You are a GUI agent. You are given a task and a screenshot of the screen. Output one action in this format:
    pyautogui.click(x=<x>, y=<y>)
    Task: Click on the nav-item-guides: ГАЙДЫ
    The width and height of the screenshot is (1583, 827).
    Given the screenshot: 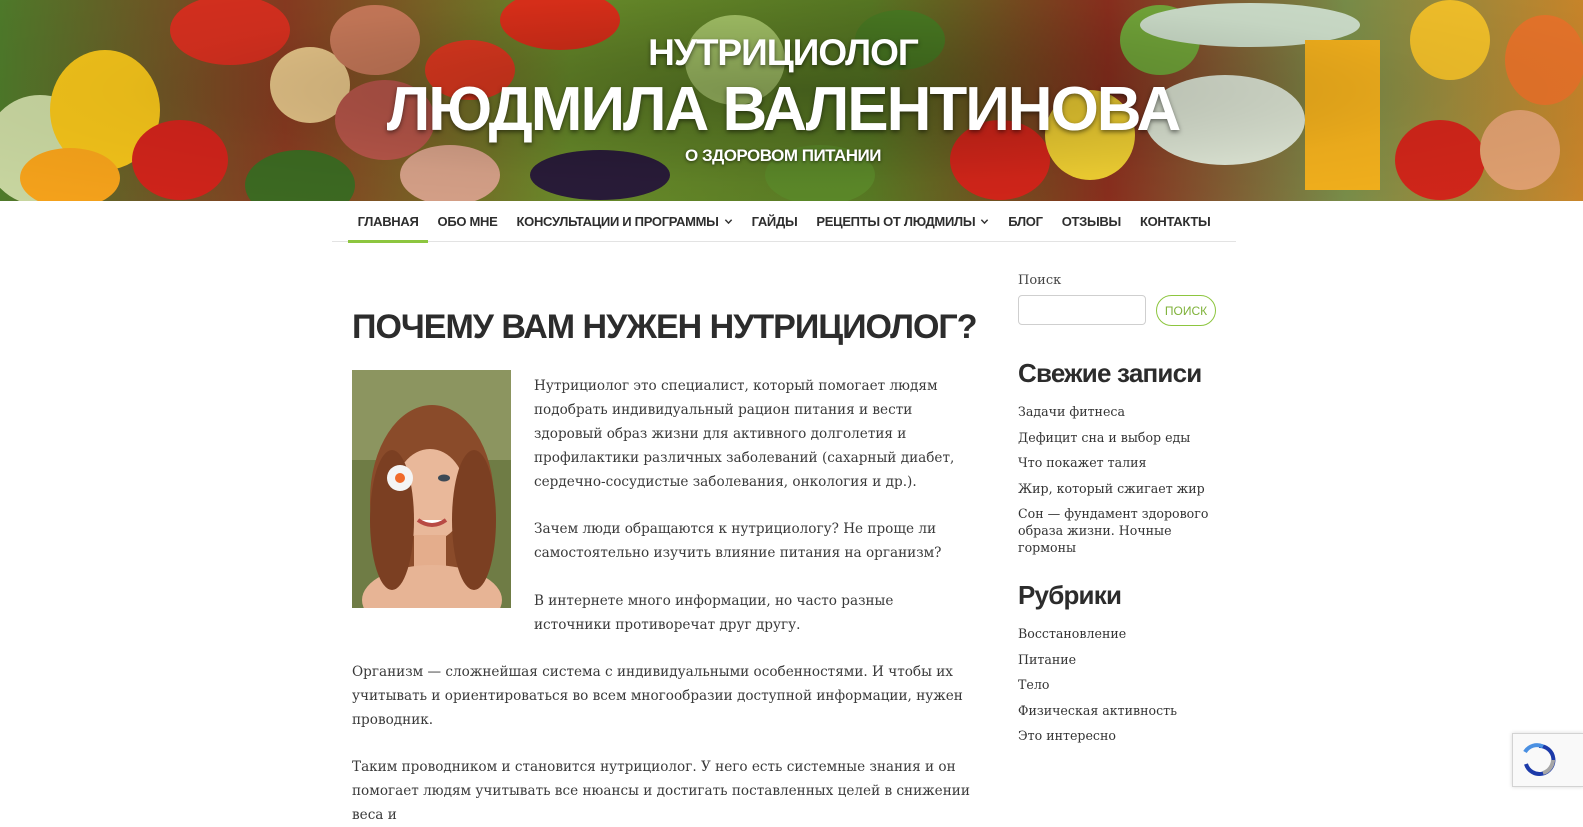 What is the action you would take?
    pyautogui.click(x=774, y=221)
    